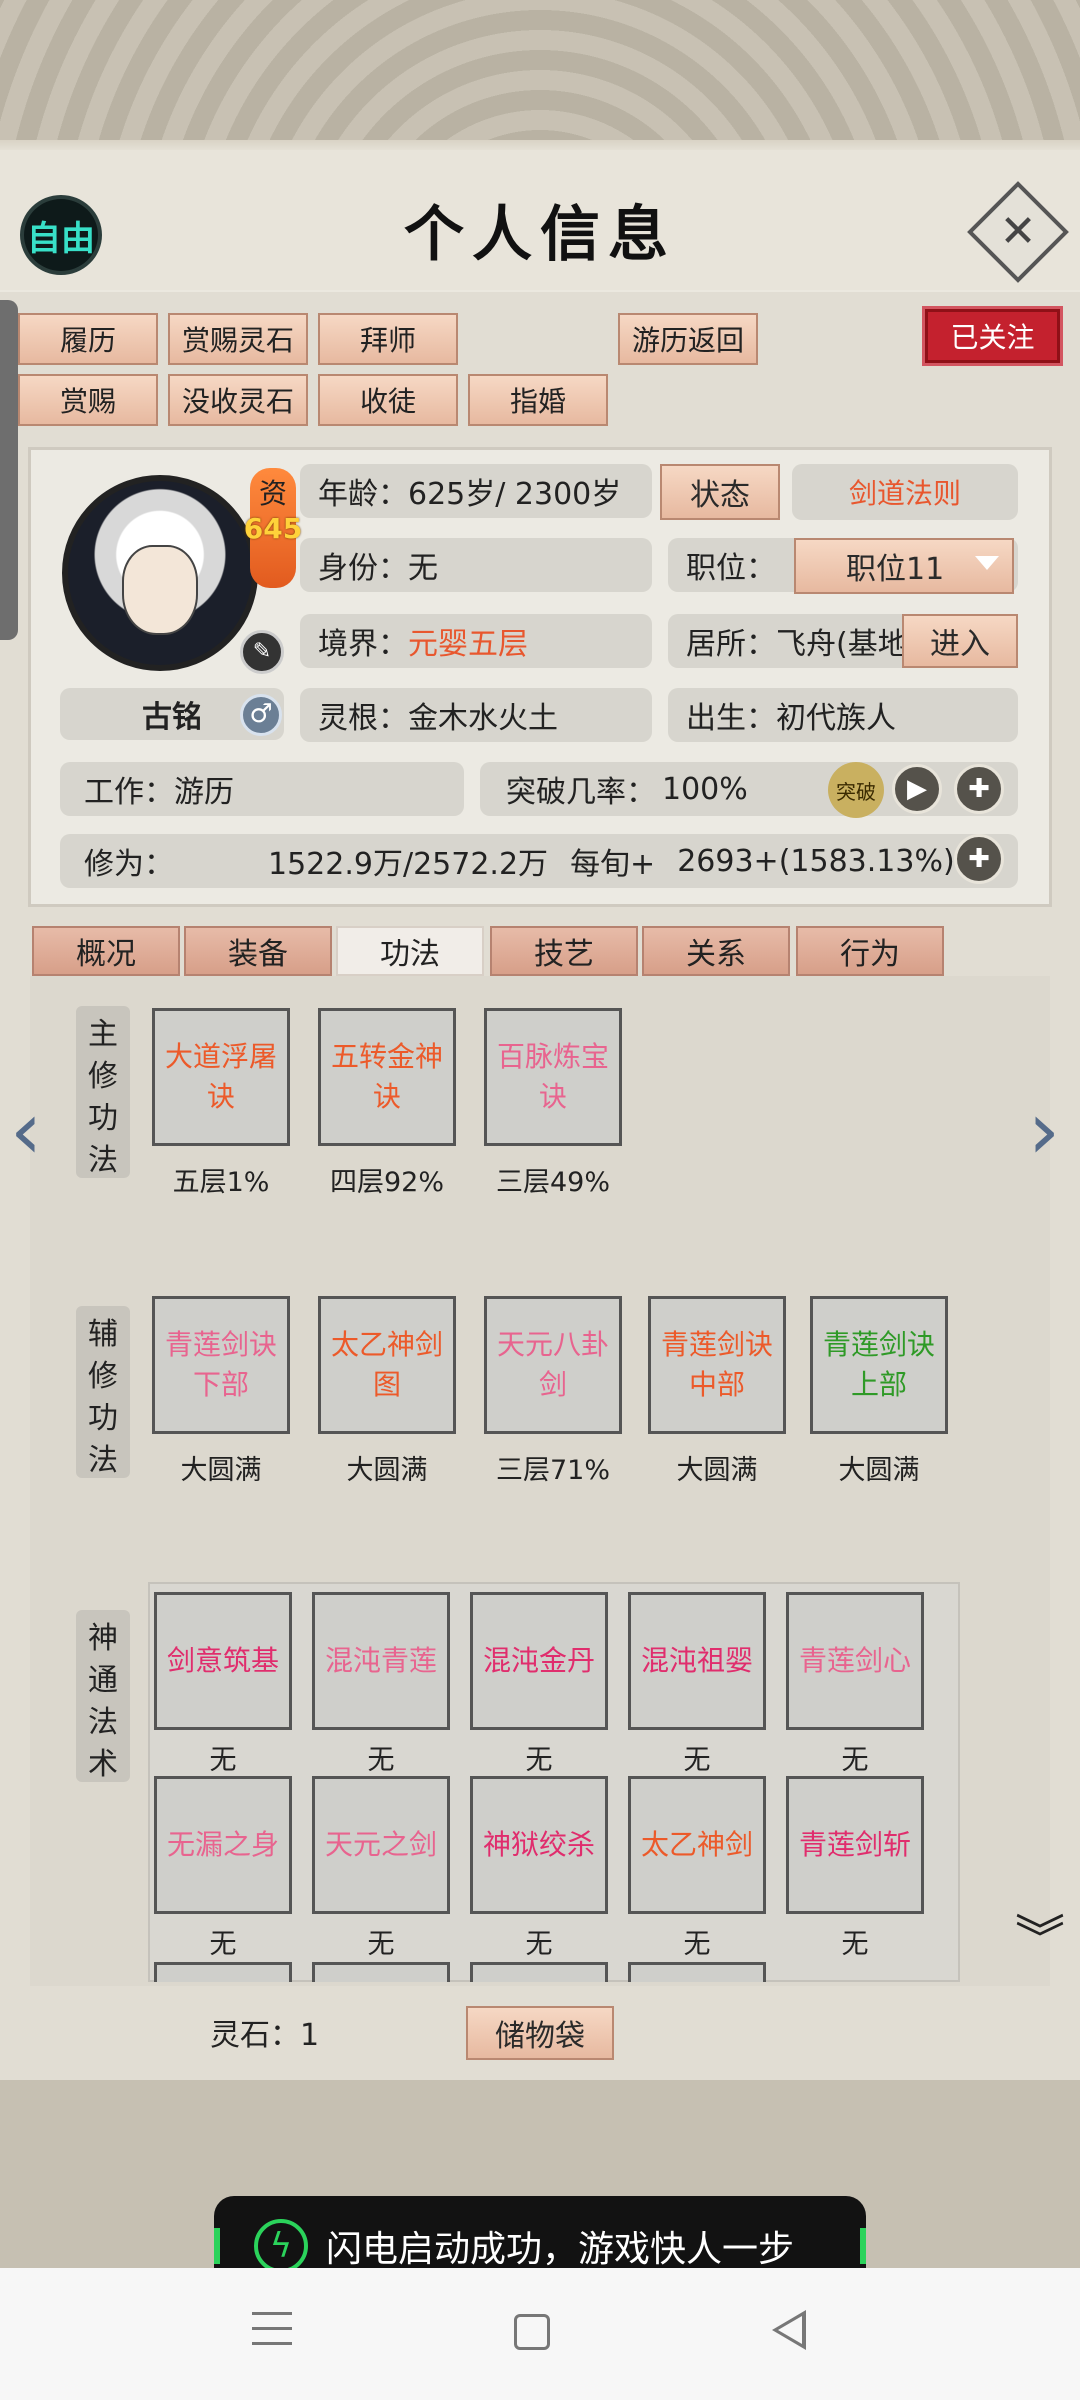  Describe the element at coordinates (870, 951) in the screenshot. I see `tab-behavior: 行为` at that location.